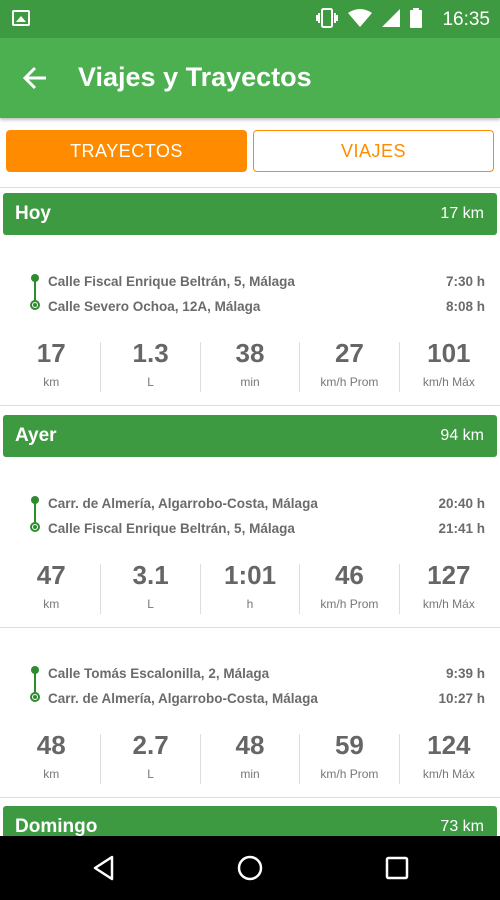  Describe the element at coordinates (461, 528) in the screenshot. I see `trip-end-time: 21:41 h` at that location.